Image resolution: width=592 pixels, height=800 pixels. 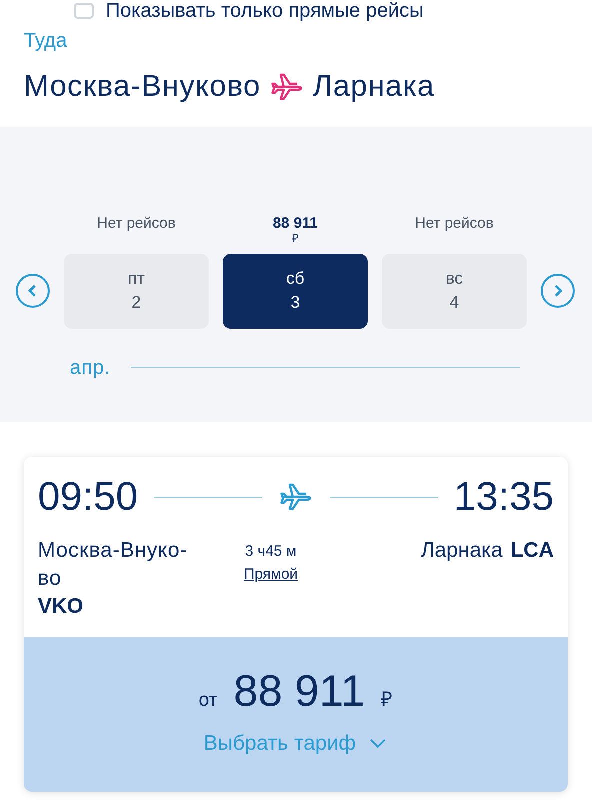 What do you see at coordinates (265, 11) in the screenshot?
I see `checkbox-label: Показывать только прямые рейсы` at bounding box center [265, 11].